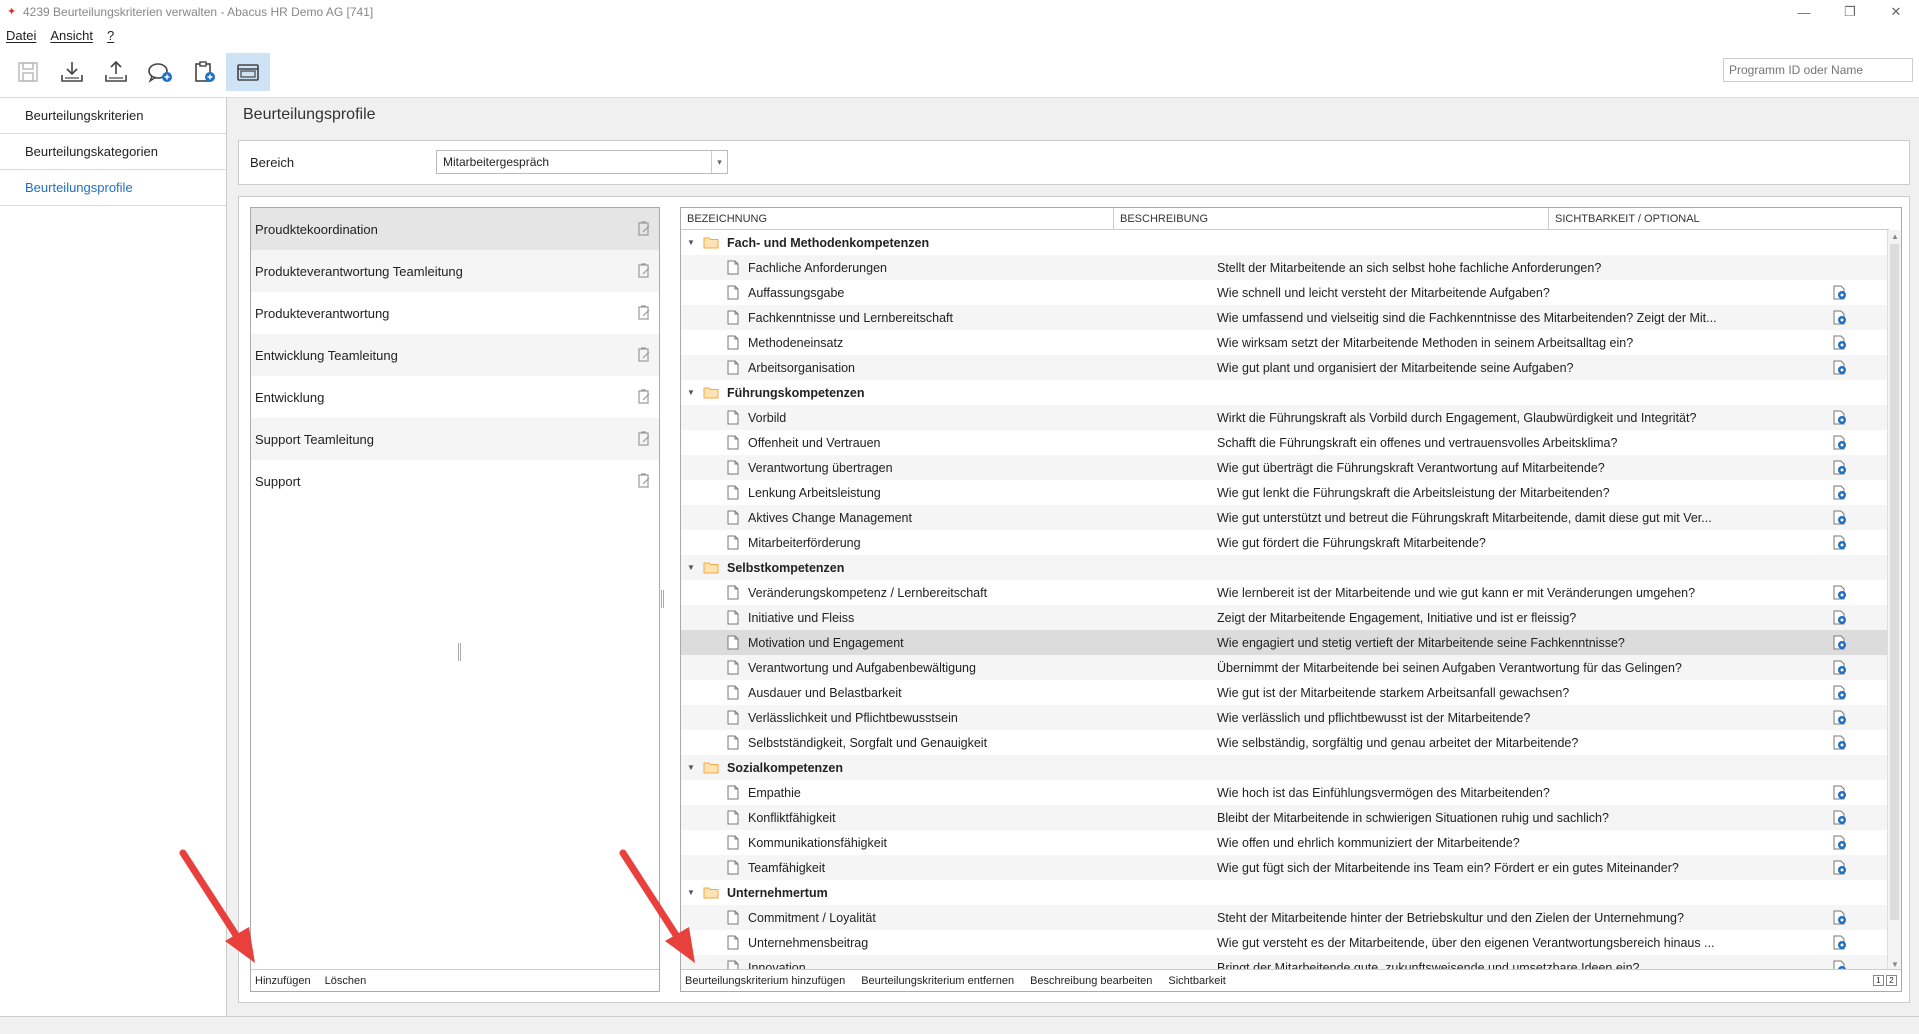 The image size is (1919, 1034). Describe the element at coordinates (1804, 12) in the screenshot. I see `minimize-icon: —` at that location.